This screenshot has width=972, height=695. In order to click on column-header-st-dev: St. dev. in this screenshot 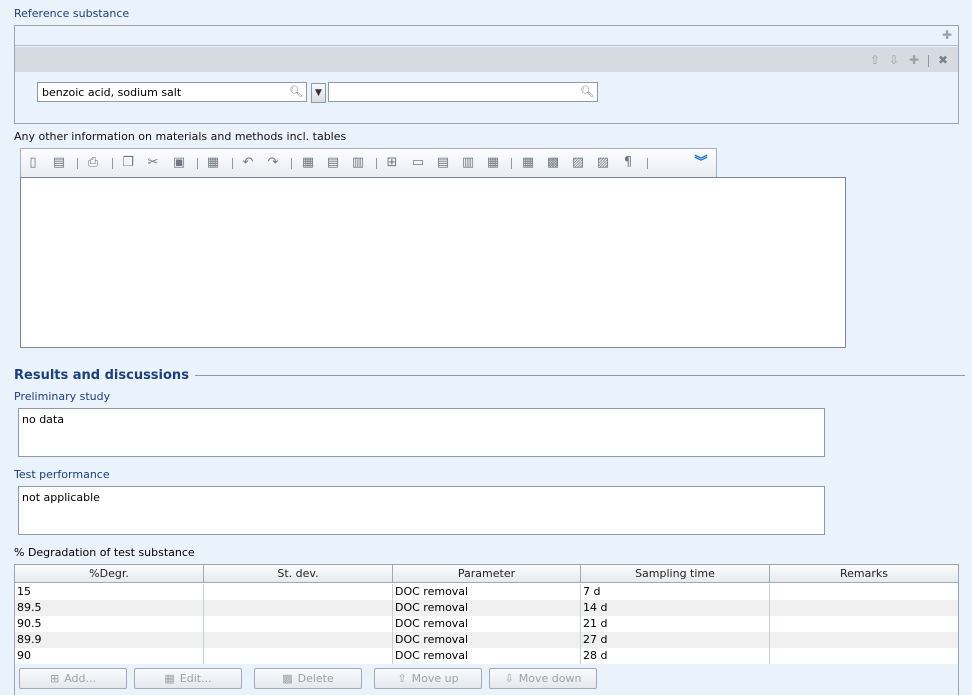, I will do `click(298, 573)`.